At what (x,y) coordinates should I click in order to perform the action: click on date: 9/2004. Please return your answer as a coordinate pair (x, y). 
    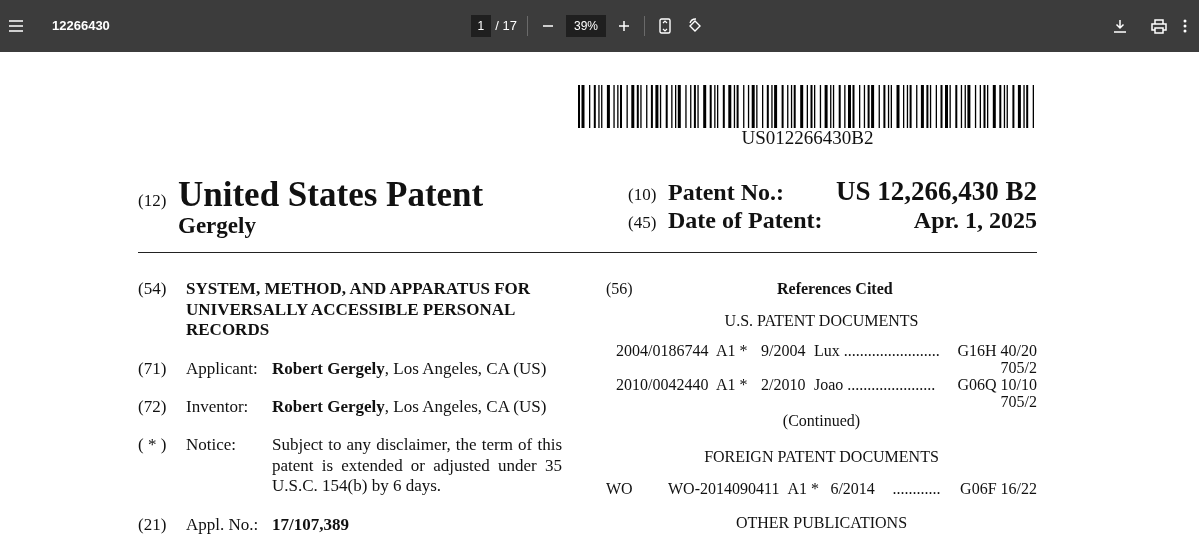
    Looking at the image, I should click on (784, 352).